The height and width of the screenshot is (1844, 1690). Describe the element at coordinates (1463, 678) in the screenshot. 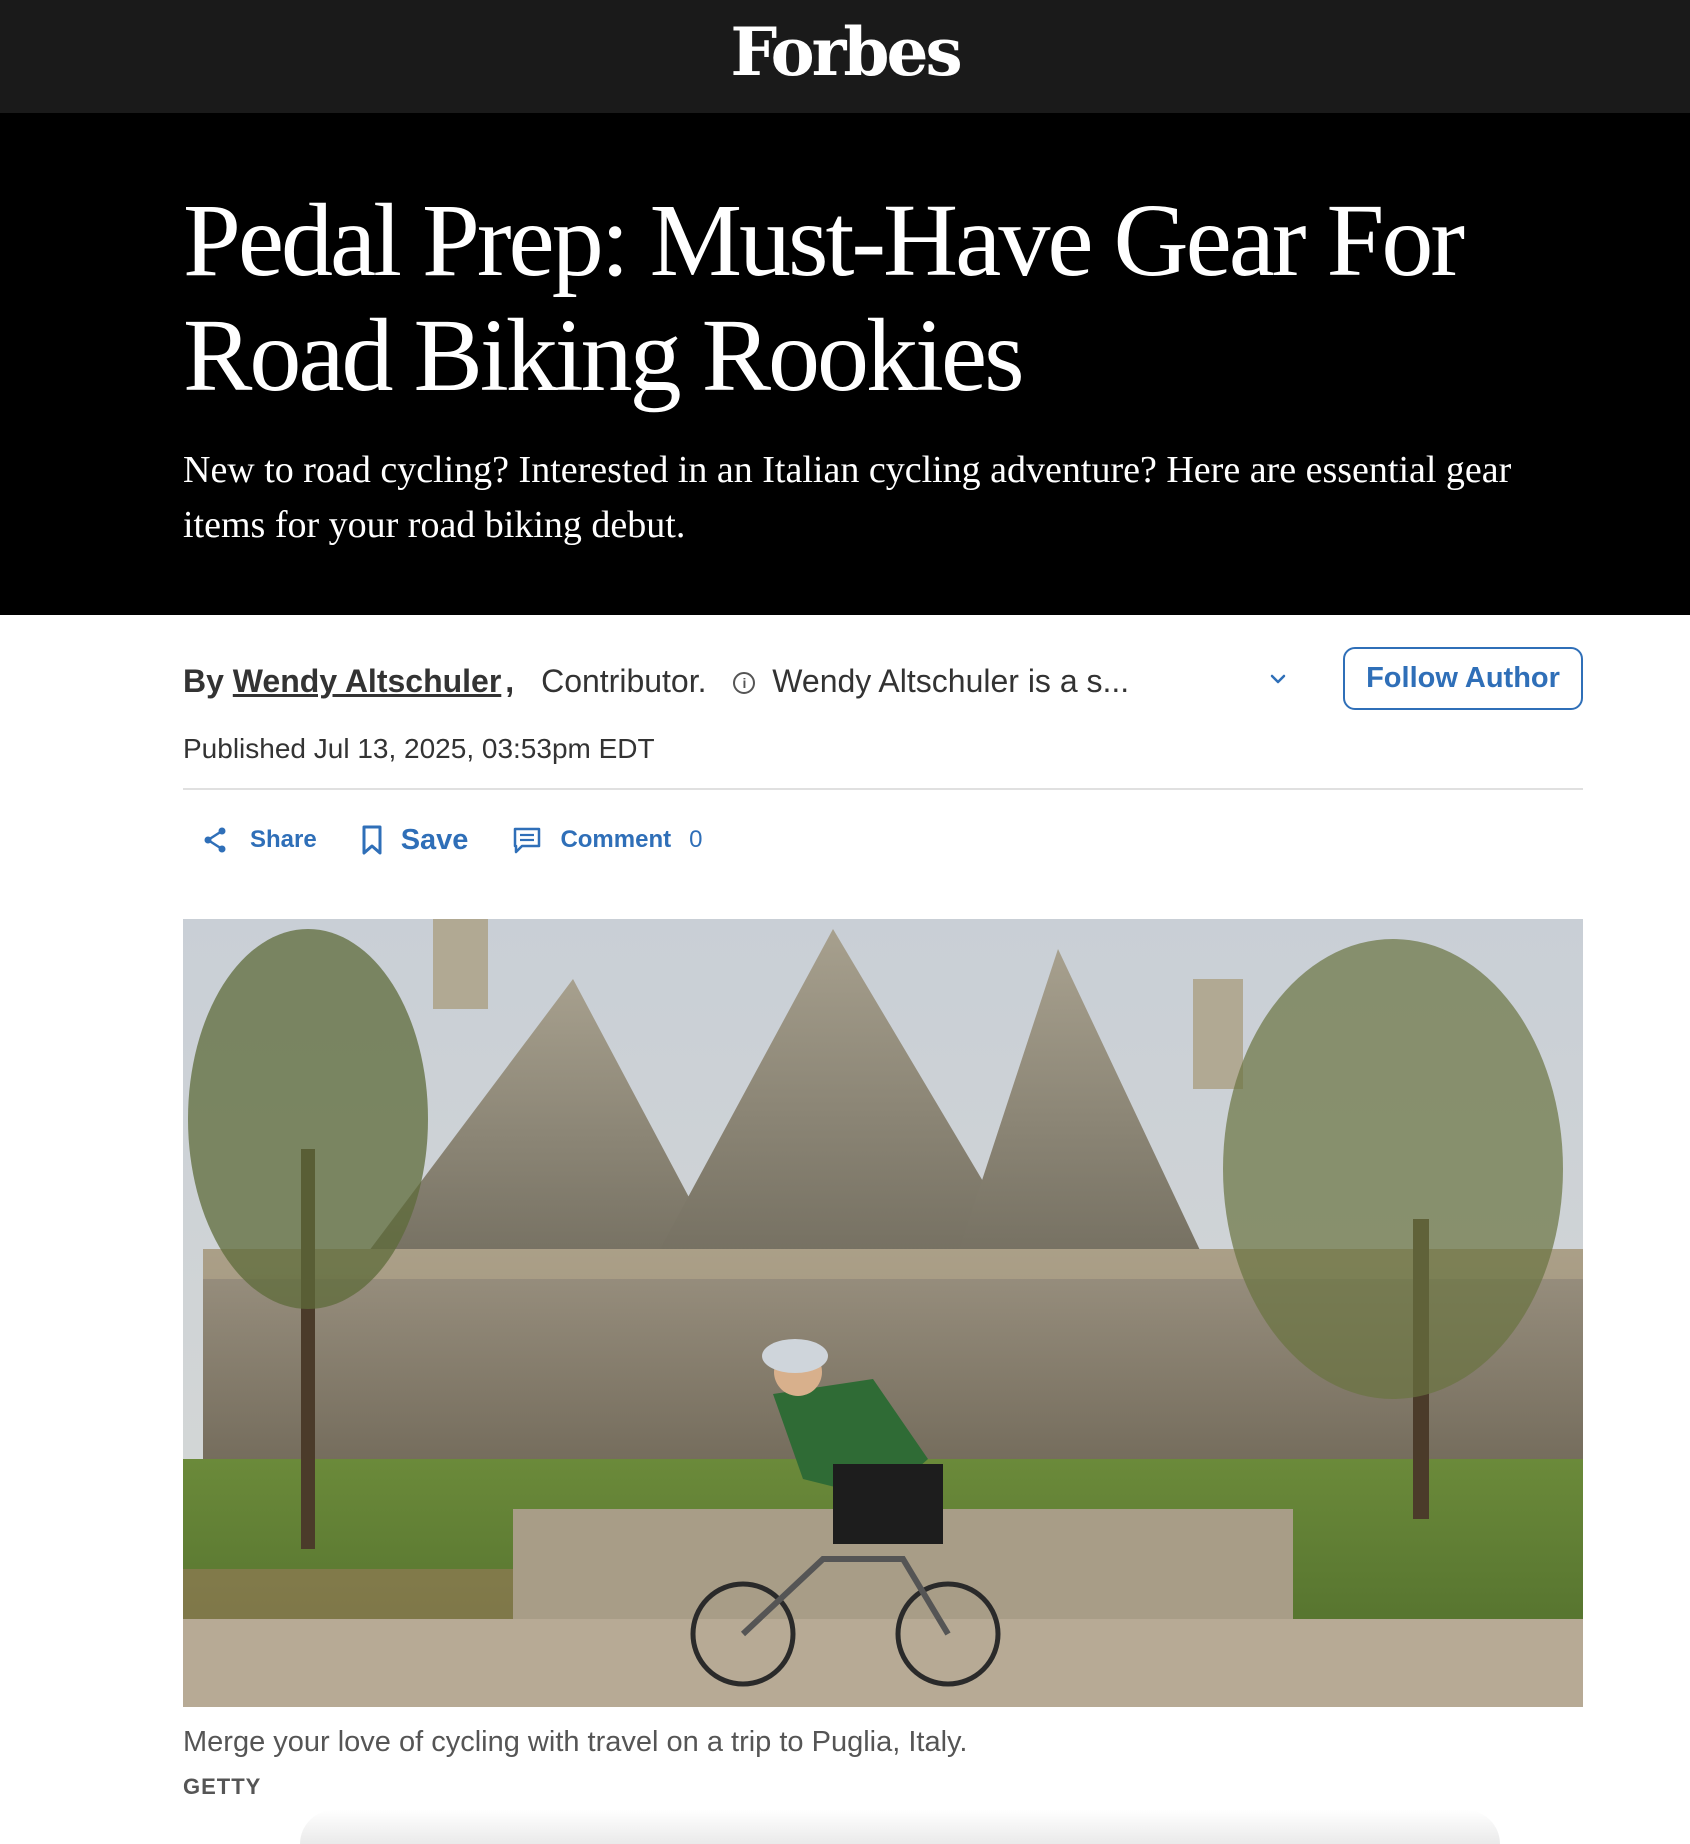

I see `follow-author-button: Follow Author` at that location.